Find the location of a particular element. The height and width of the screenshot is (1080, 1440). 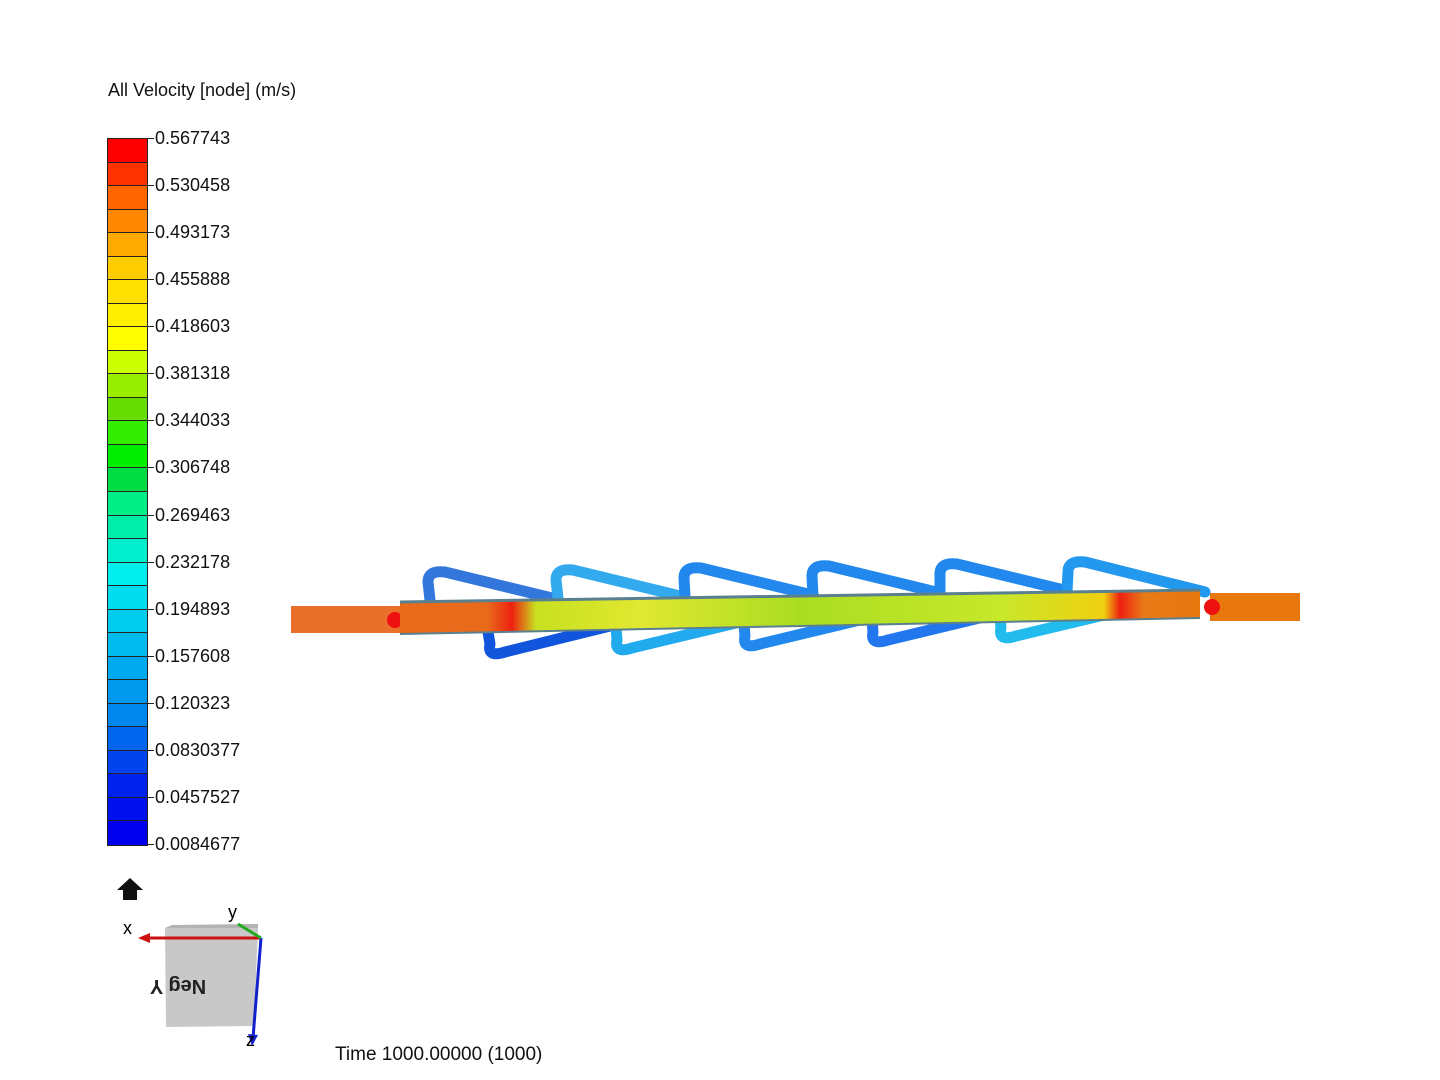

legend-tick-label: 0.567743 is located at coordinates (193, 138).